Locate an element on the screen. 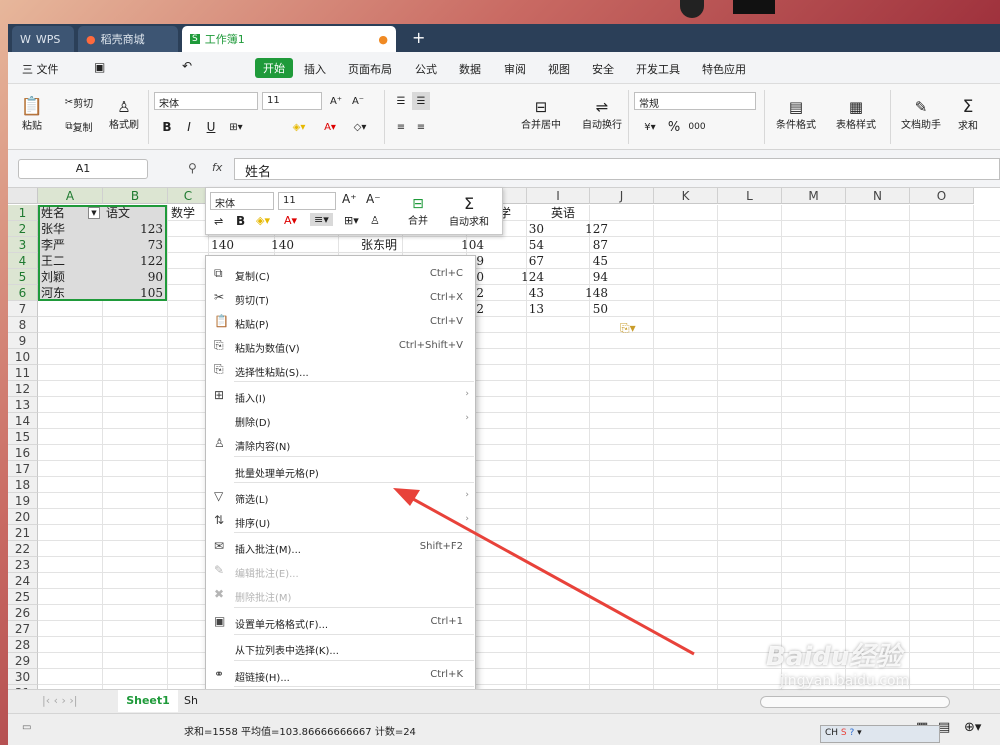 The image size is (1000, 745). tab-workbook: S 工作簿1 ● is located at coordinates (289, 39).